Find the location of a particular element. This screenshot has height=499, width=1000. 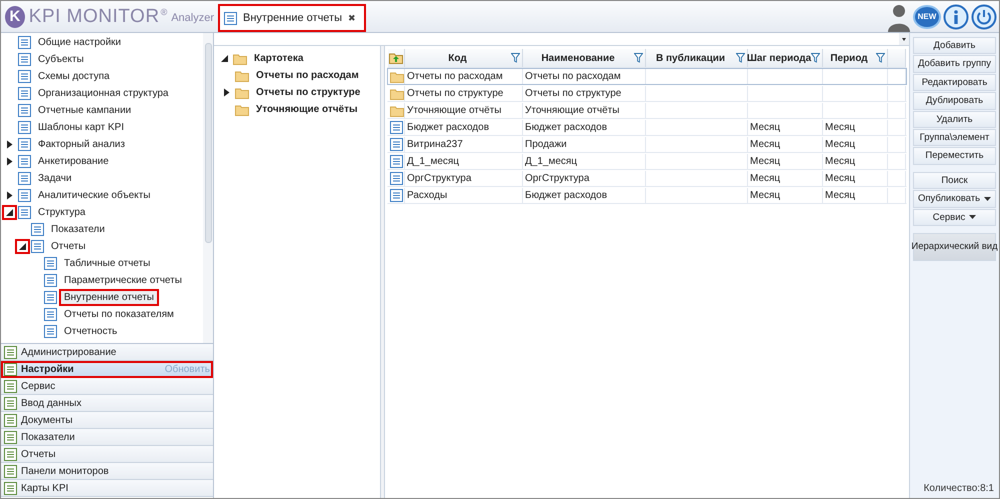

action-button: Сервис is located at coordinates (954, 217).